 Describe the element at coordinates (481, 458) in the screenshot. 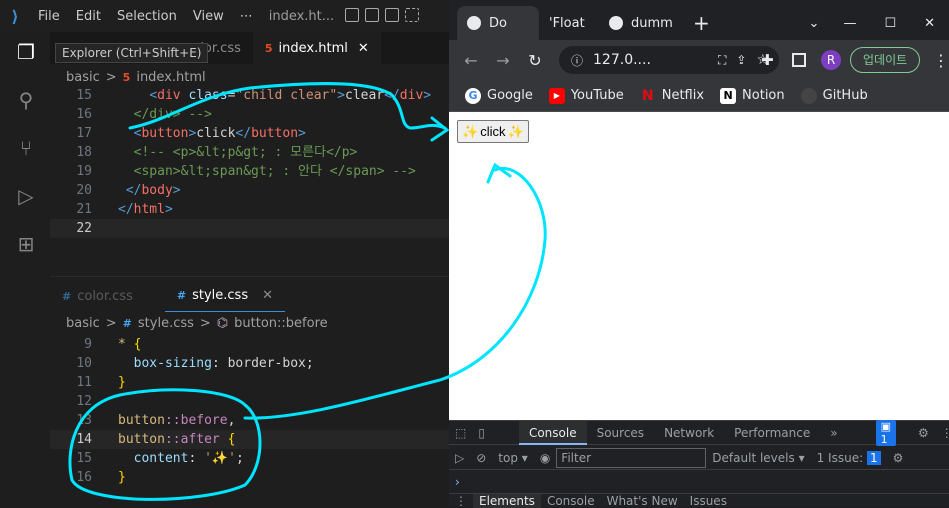

I see `clear-console-icon: ⊘` at that location.